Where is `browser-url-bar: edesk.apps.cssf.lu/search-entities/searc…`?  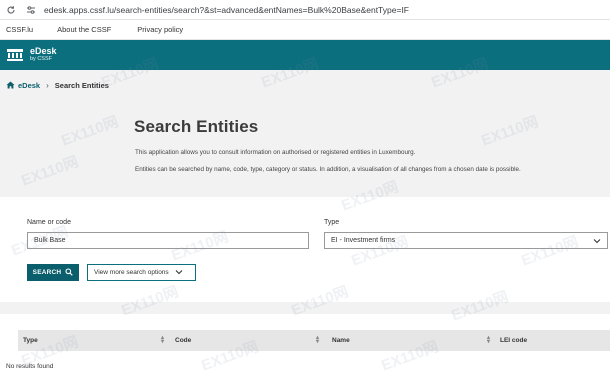 browser-url-bar: edesk.apps.cssf.lu/search-entities/searc… is located at coordinates (305, 10).